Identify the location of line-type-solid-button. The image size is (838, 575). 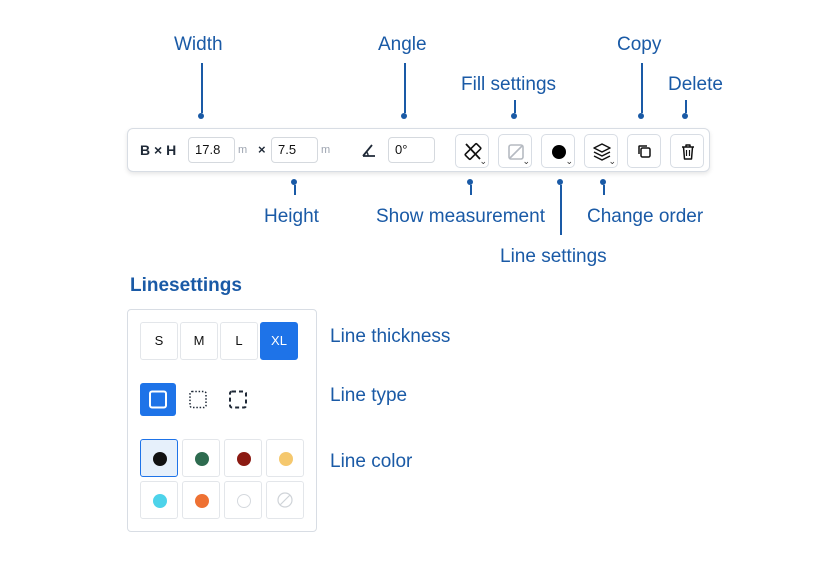
(158, 399).